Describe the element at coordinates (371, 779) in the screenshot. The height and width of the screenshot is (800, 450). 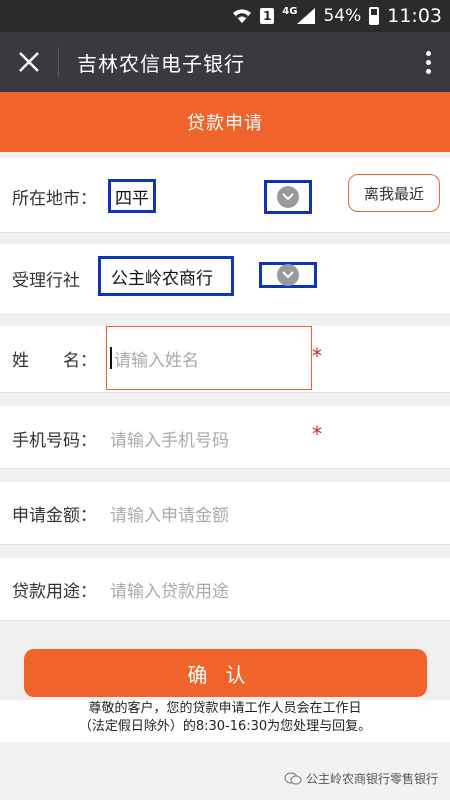
I see `watermark-text: 公主岭农商银行零售银行` at that location.